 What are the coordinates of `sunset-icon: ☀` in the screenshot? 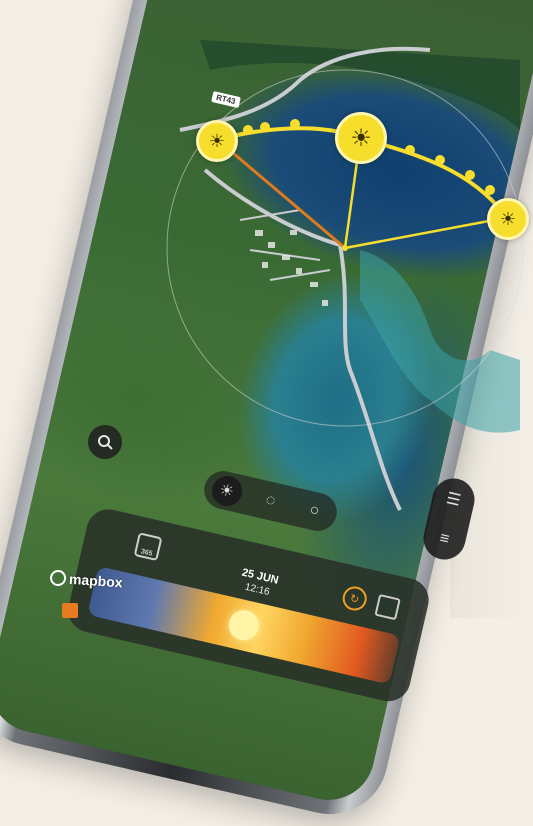 It's located at (508, 218).